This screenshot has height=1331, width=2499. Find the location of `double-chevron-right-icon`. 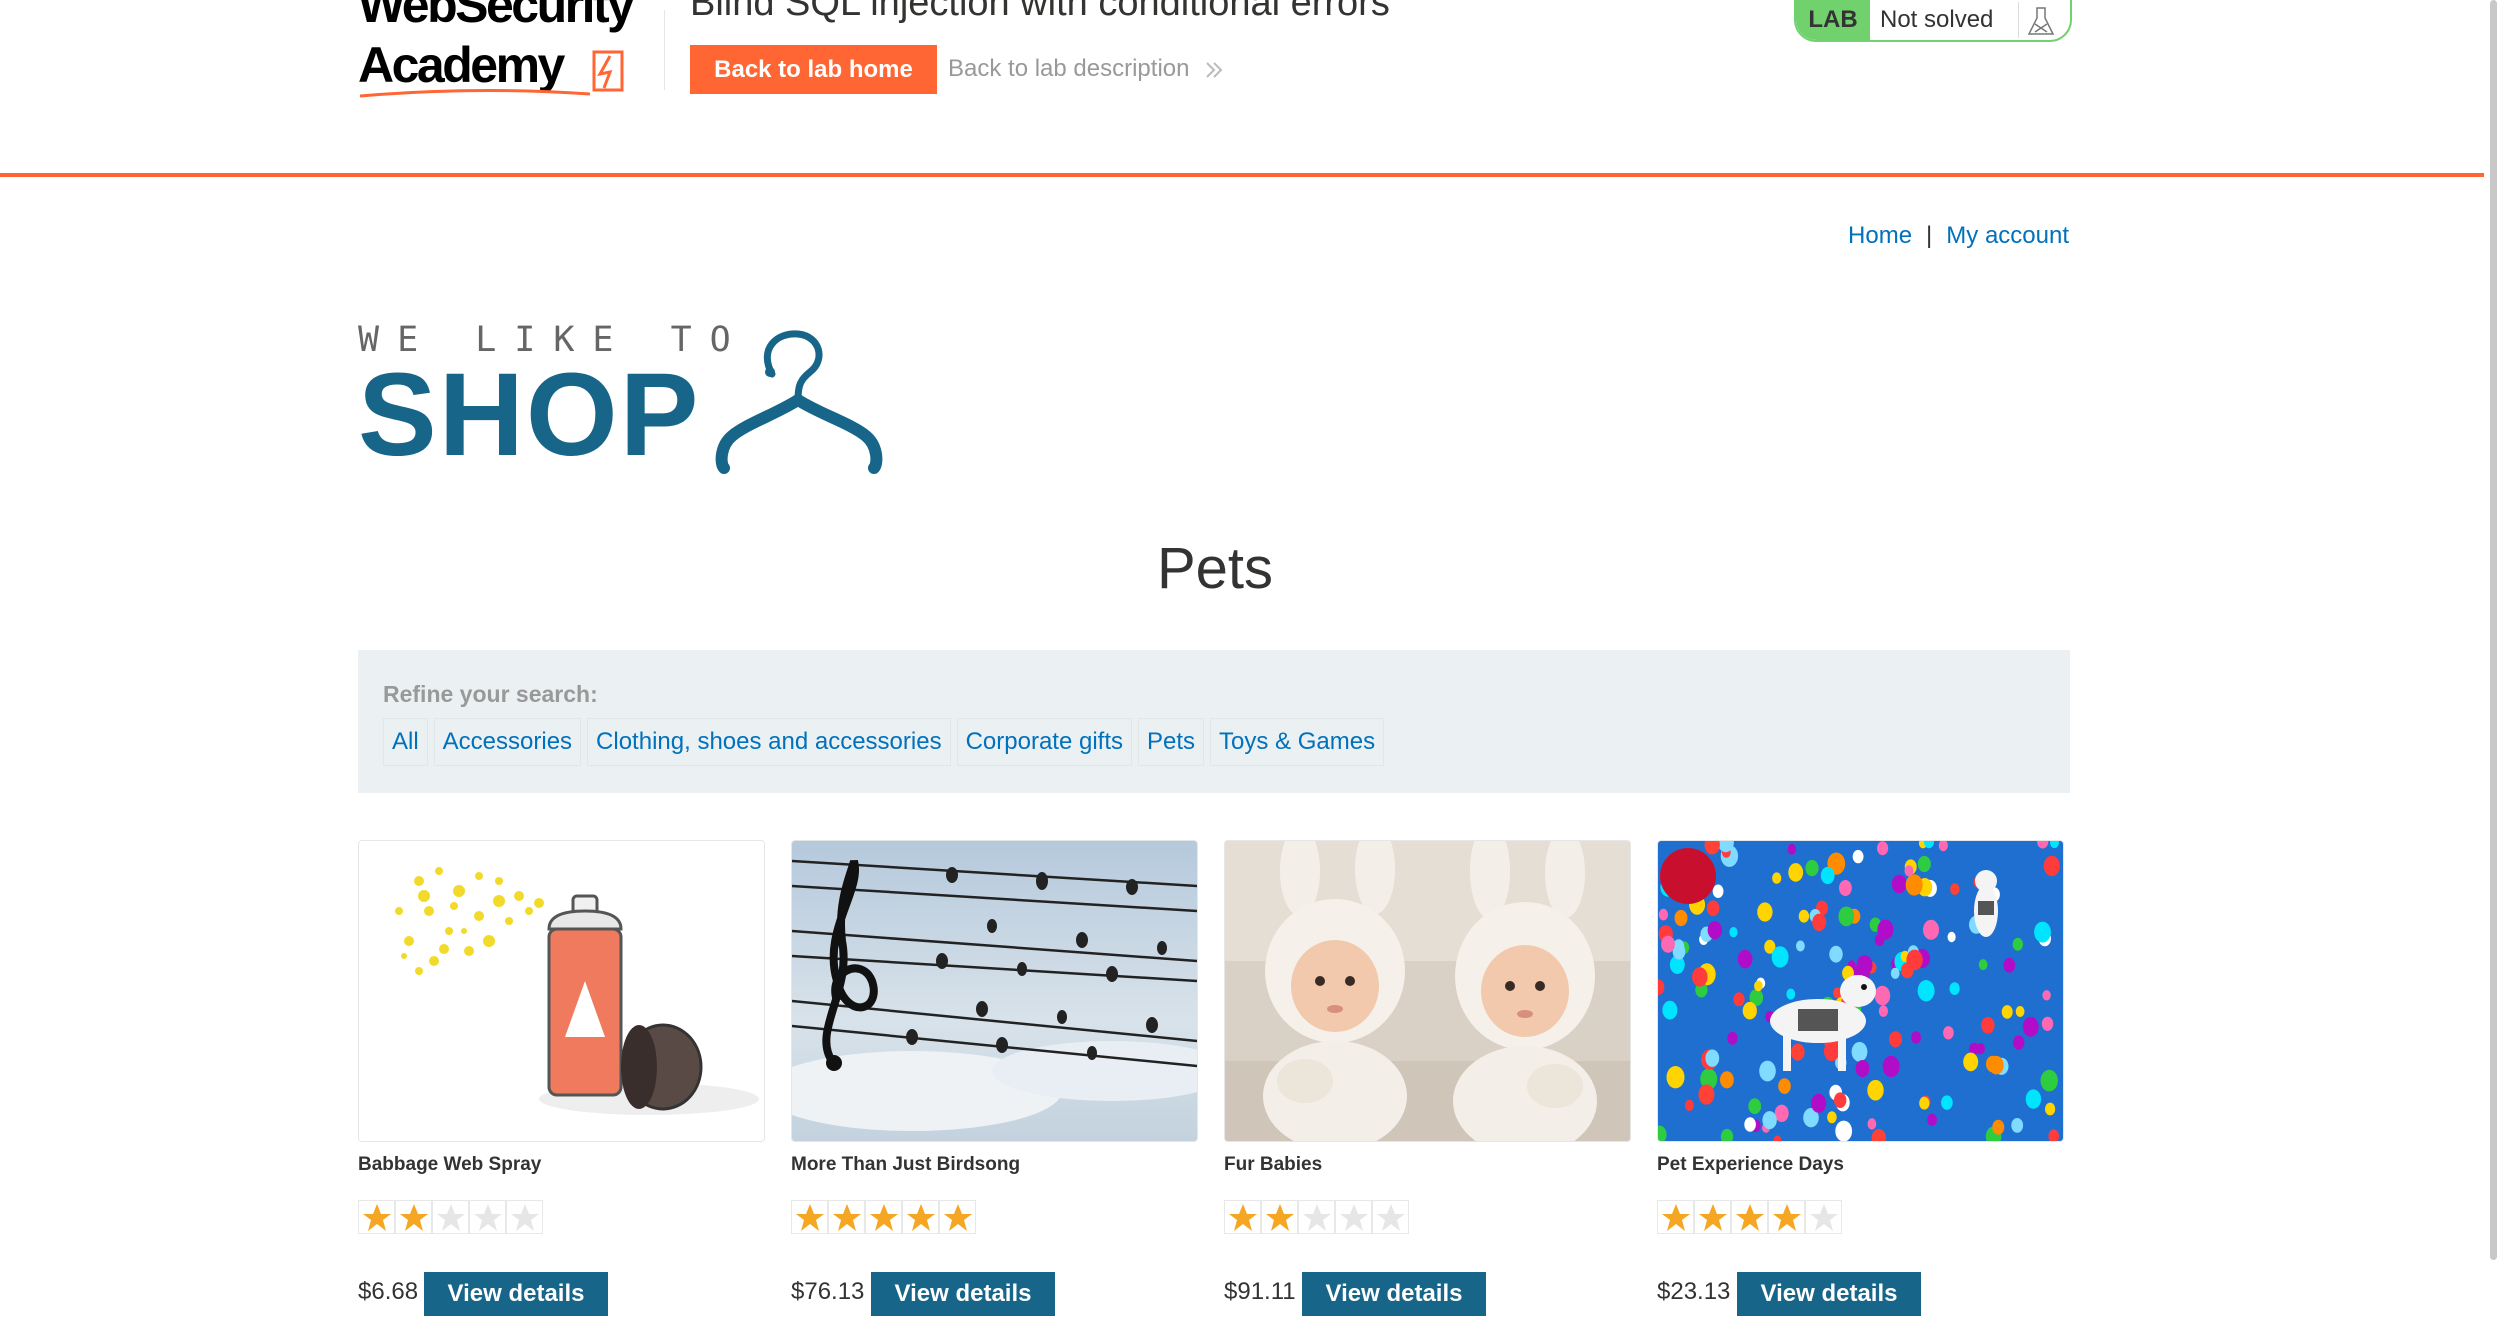

double-chevron-right-icon is located at coordinates (1214, 69).